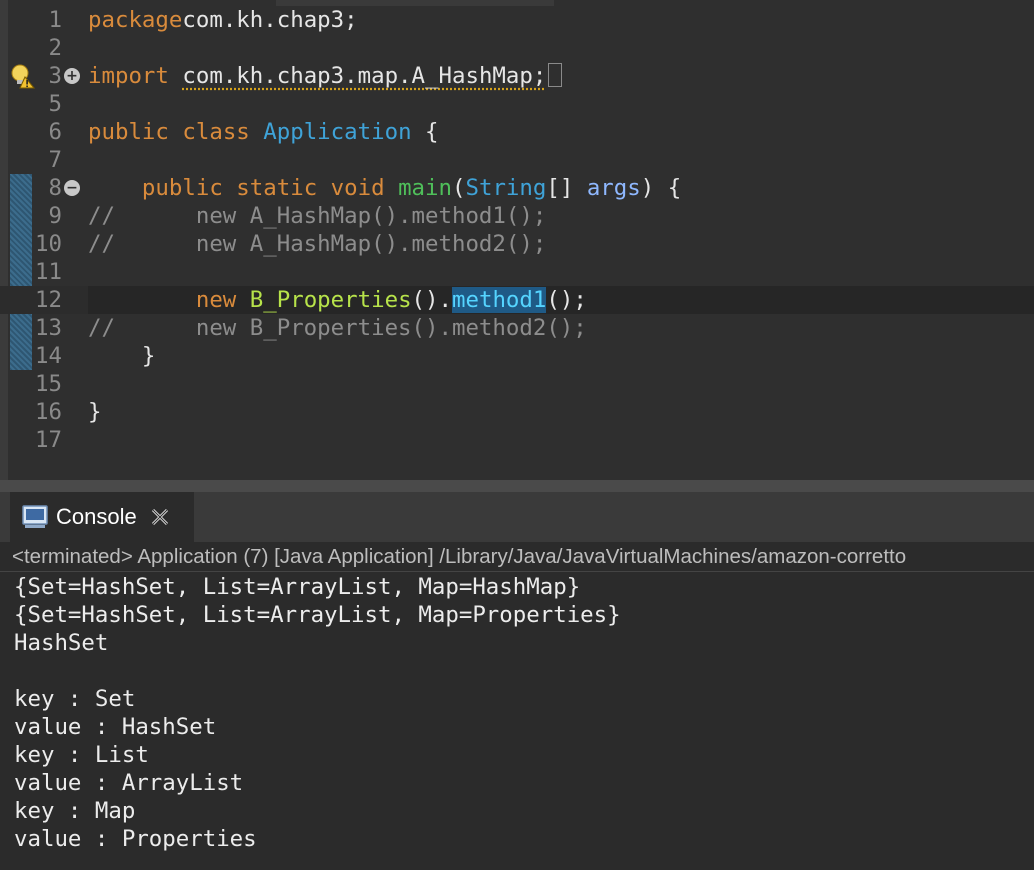 The image size is (1034, 870). I want to click on console-output-line: HashSet, so click(61, 643).